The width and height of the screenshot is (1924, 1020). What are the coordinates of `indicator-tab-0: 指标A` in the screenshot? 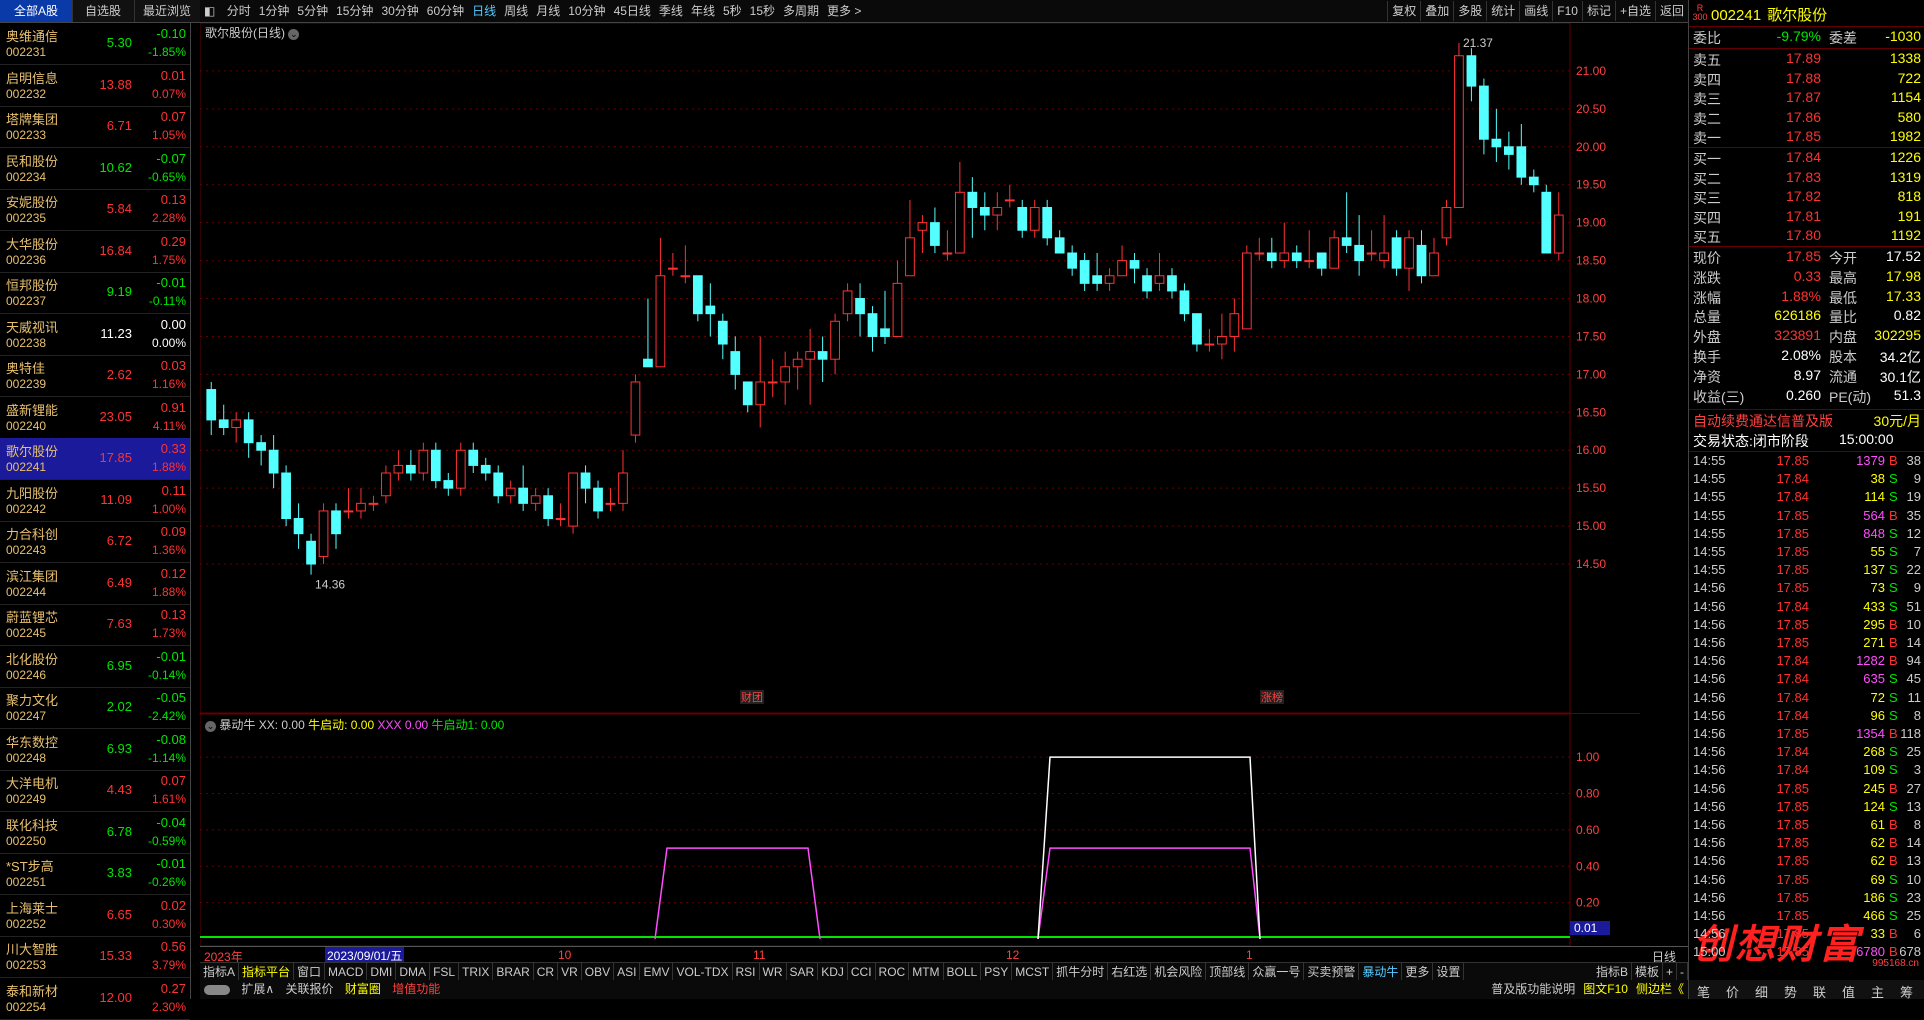 It's located at (220, 972).